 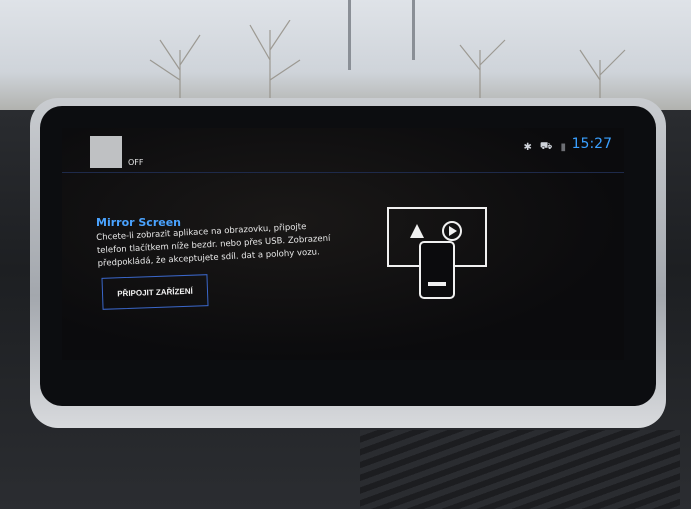 What do you see at coordinates (136, 162) in the screenshot?
I see `media-source-label: OFF` at bounding box center [136, 162].